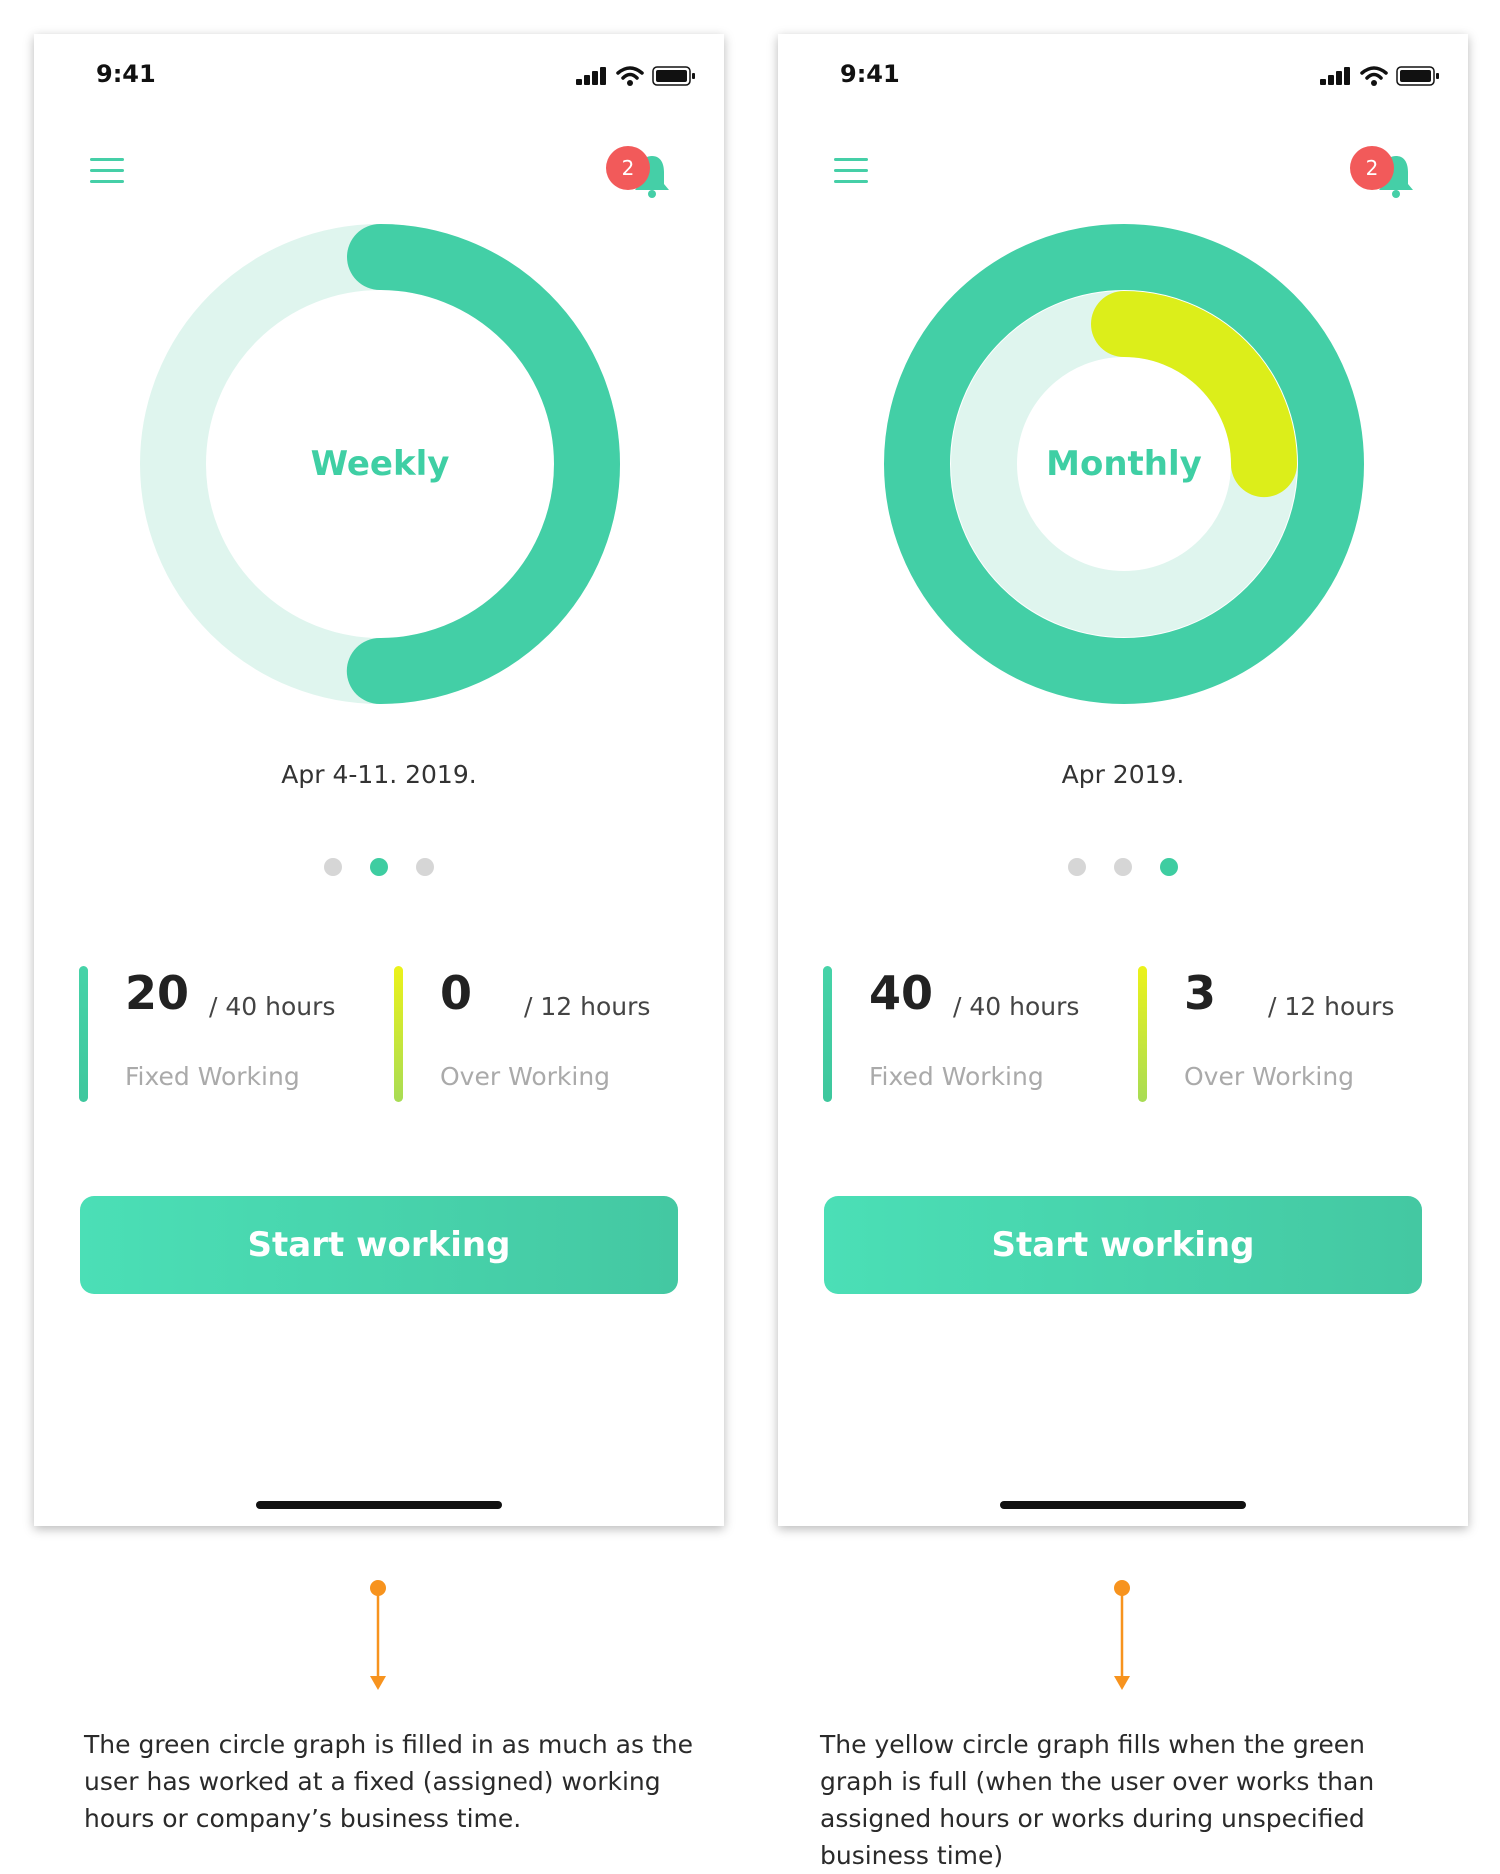 This screenshot has width=1500, height=1874. What do you see at coordinates (229, 1036) in the screenshot?
I see `fixed-working-stat: 20 / 40 hours Fixed Working` at bounding box center [229, 1036].